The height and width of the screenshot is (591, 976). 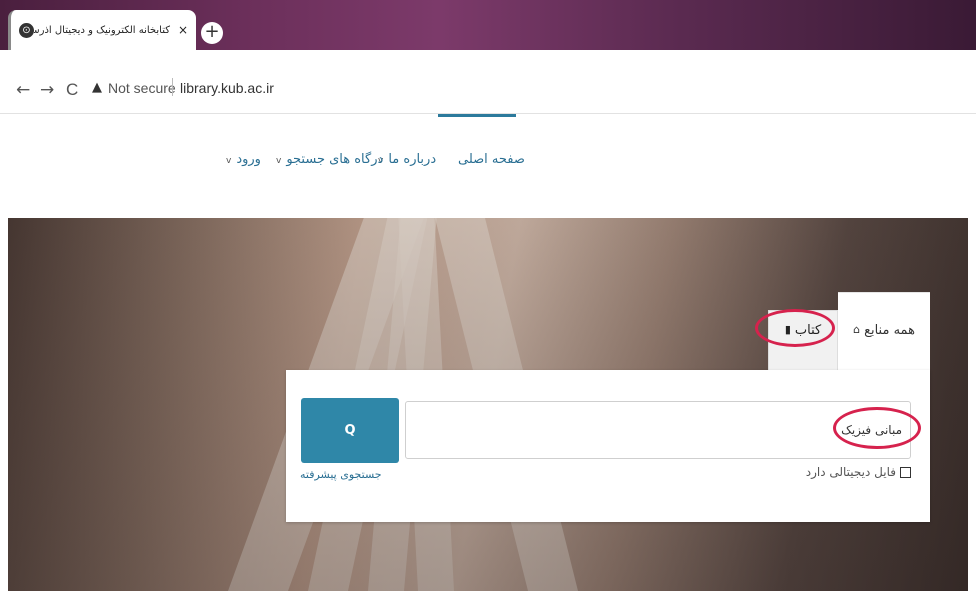 I want to click on nav-home: صفحه اصلی, so click(x=491, y=159).